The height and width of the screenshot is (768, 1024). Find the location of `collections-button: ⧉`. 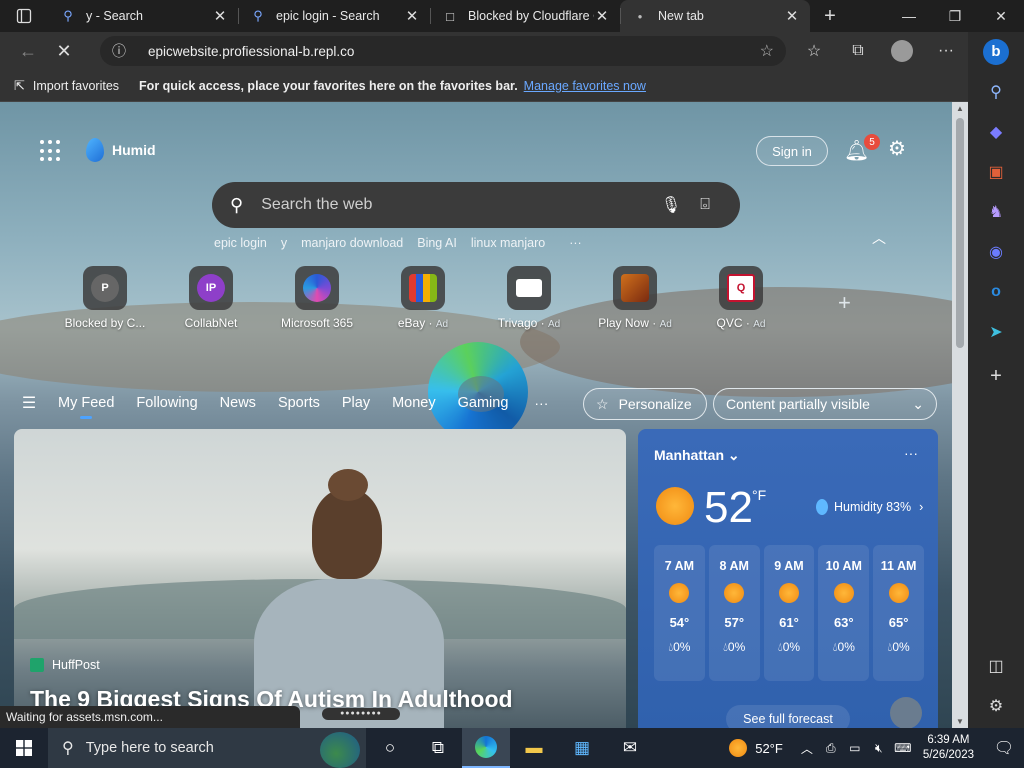

collections-button: ⧉ is located at coordinates (858, 51).